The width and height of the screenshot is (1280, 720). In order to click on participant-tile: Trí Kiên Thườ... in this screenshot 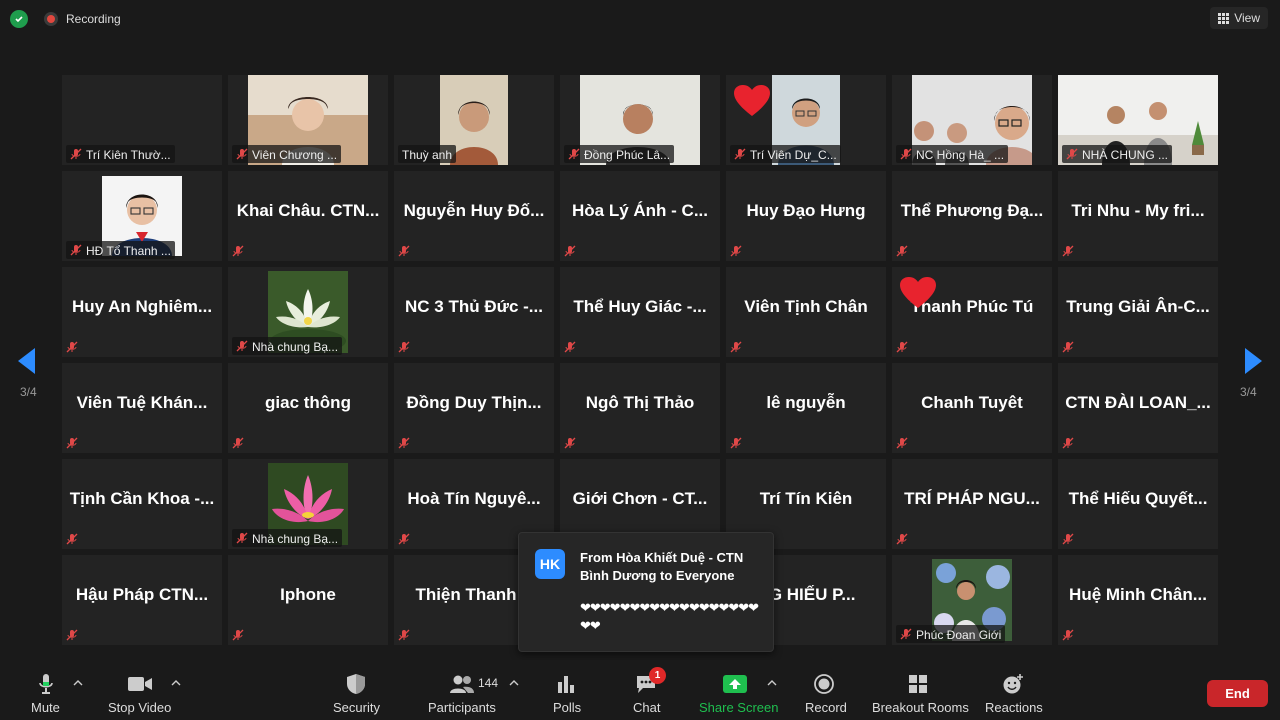, I will do `click(142, 120)`.